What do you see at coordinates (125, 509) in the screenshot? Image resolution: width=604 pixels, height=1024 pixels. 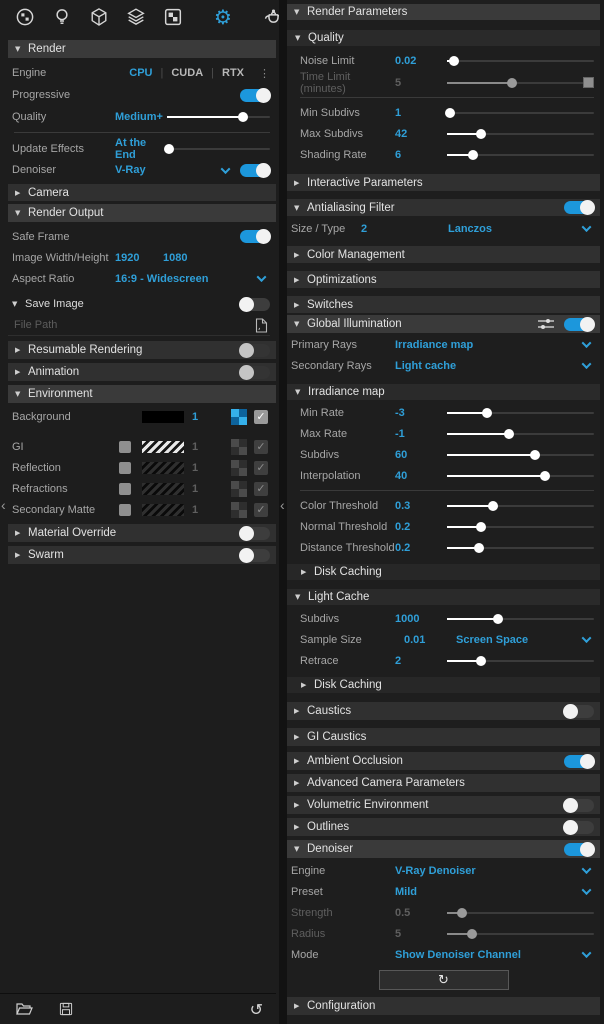 I see `secondary-matte-override-checkbox` at bounding box center [125, 509].